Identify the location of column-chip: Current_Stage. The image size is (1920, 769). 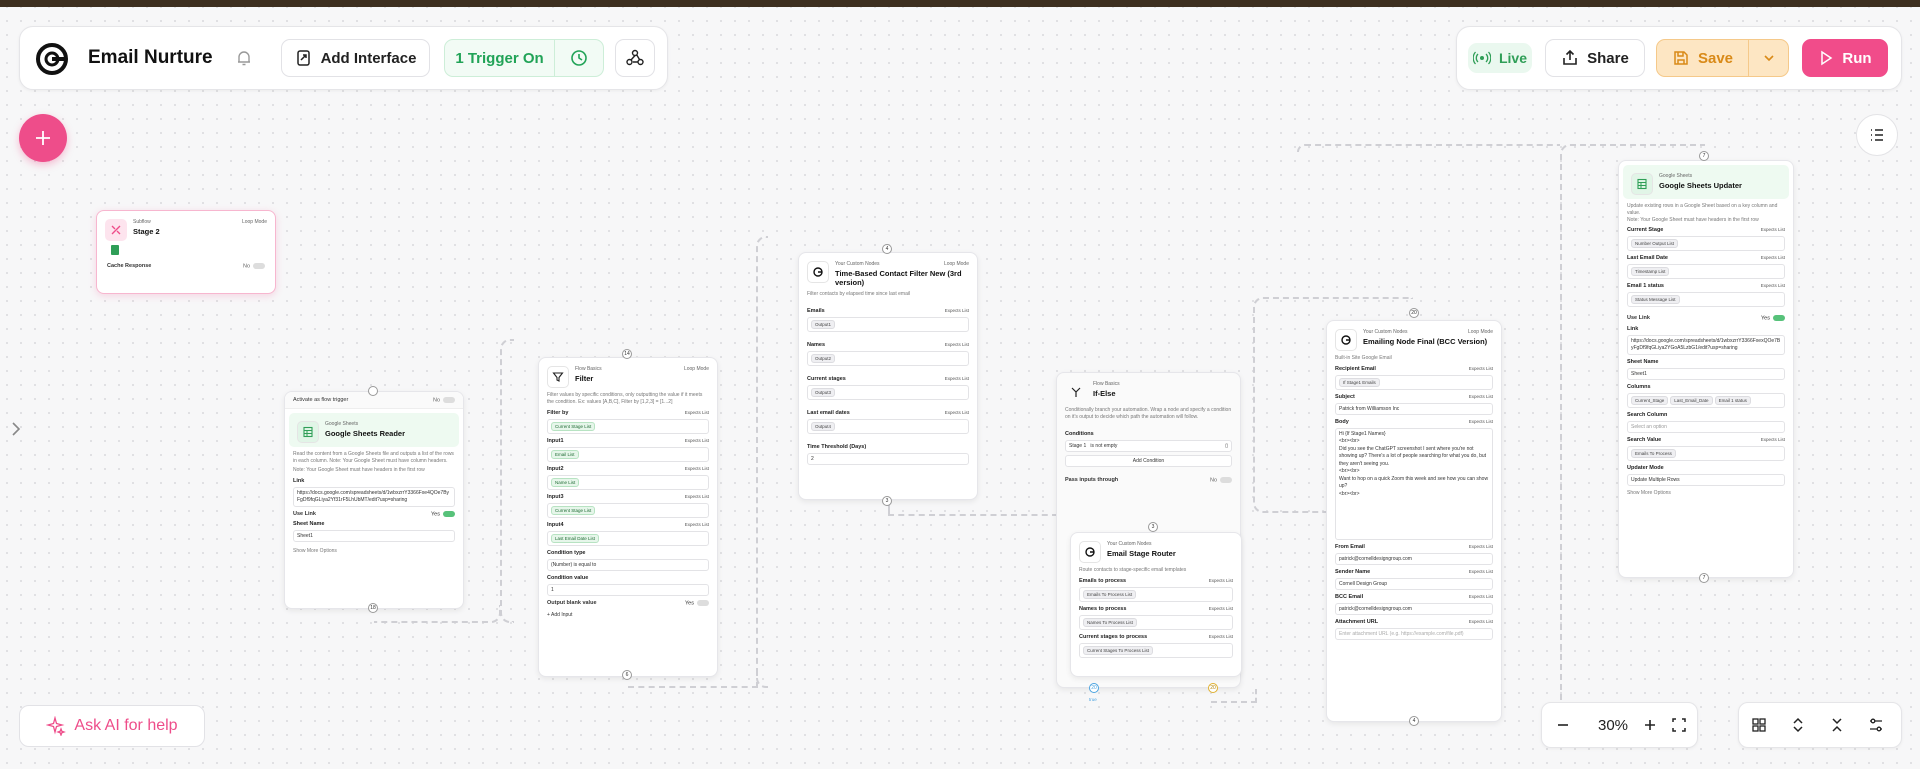
(1650, 400).